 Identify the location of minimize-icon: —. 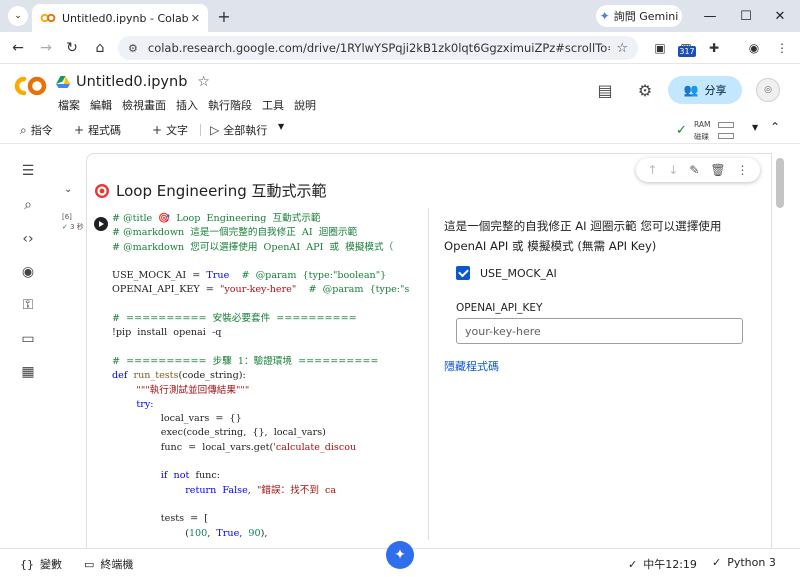
(710, 16).